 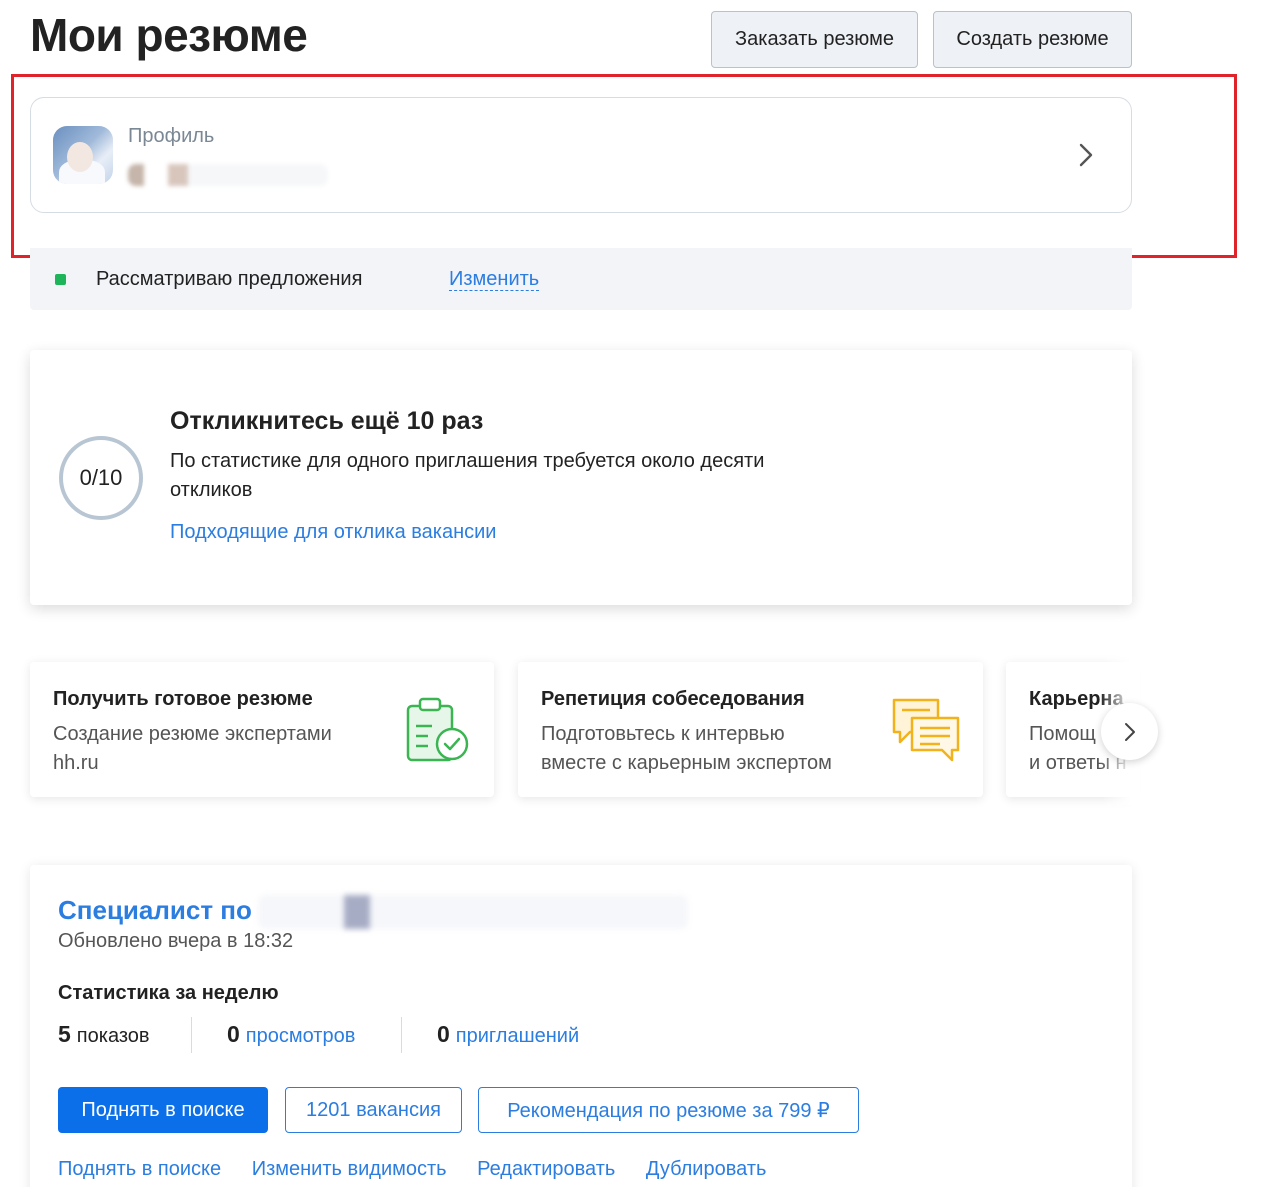 What do you see at coordinates (301, 1036) in the screenshot?
I see `views-link: просмотров` at bounding box center [301, 1036].